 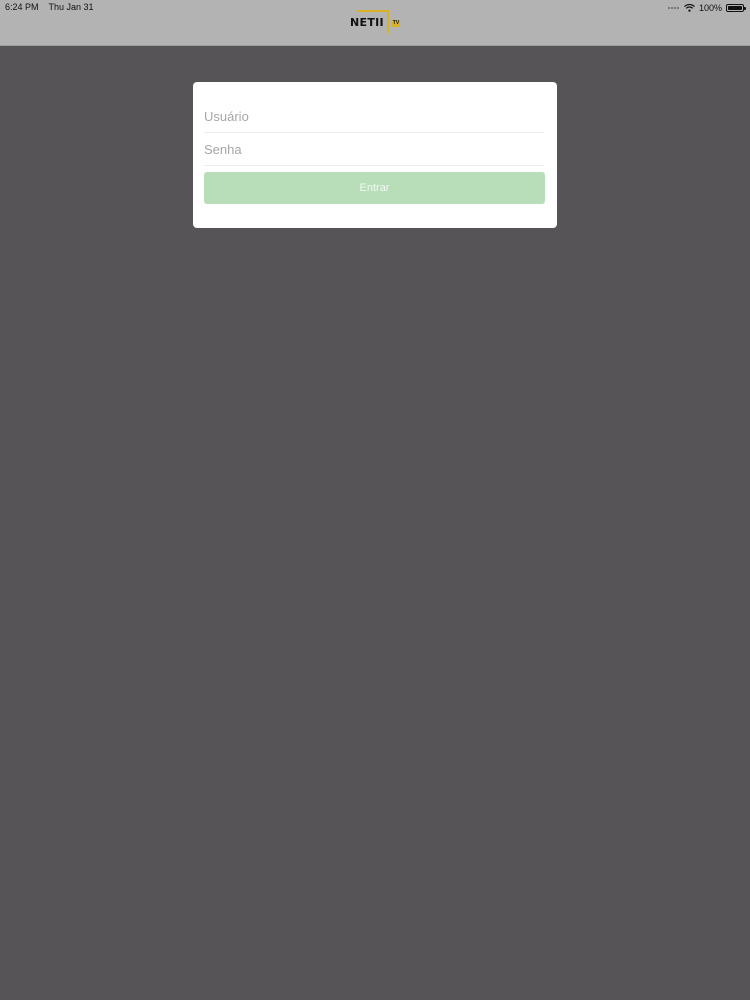 I want to click on app-logo: NETII TV, so click(x=375, y=22).